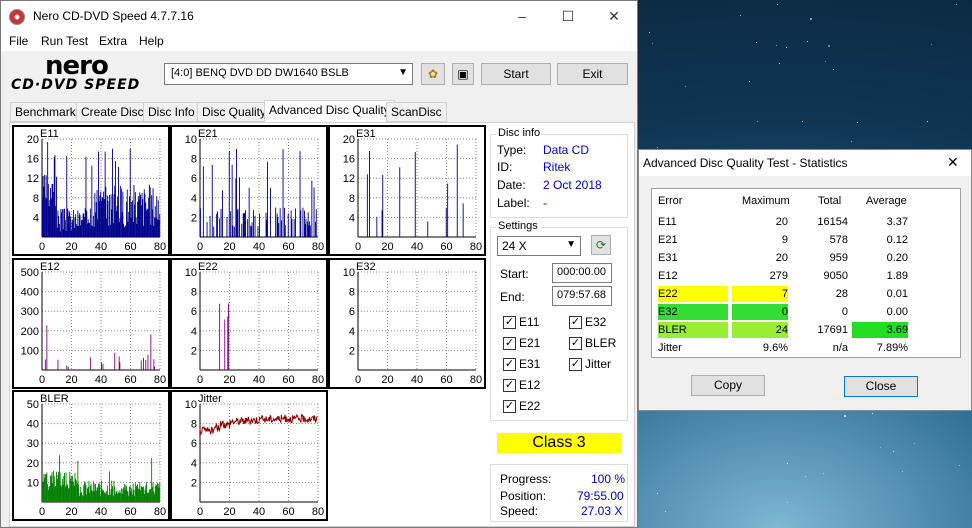 The width and height of the screenshot is (972, 528). Describe the element at coordinates (571, 244) in the screenshot. I see `chevron-down-icon: ▼` at that location.